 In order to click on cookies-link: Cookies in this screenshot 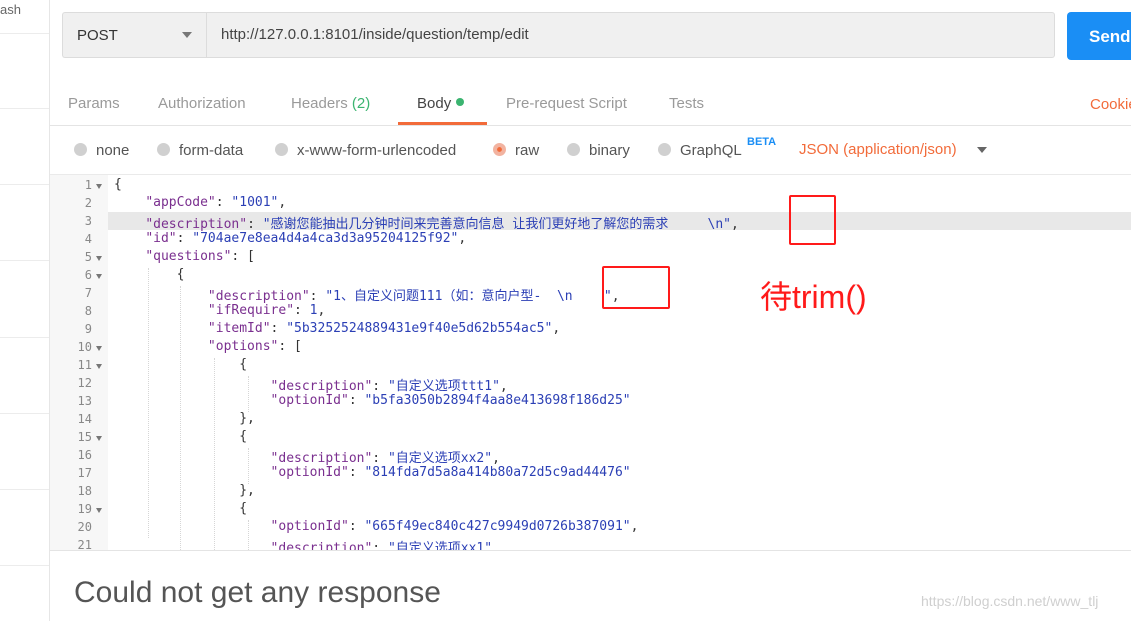, I will do `click(1110, 104)`.